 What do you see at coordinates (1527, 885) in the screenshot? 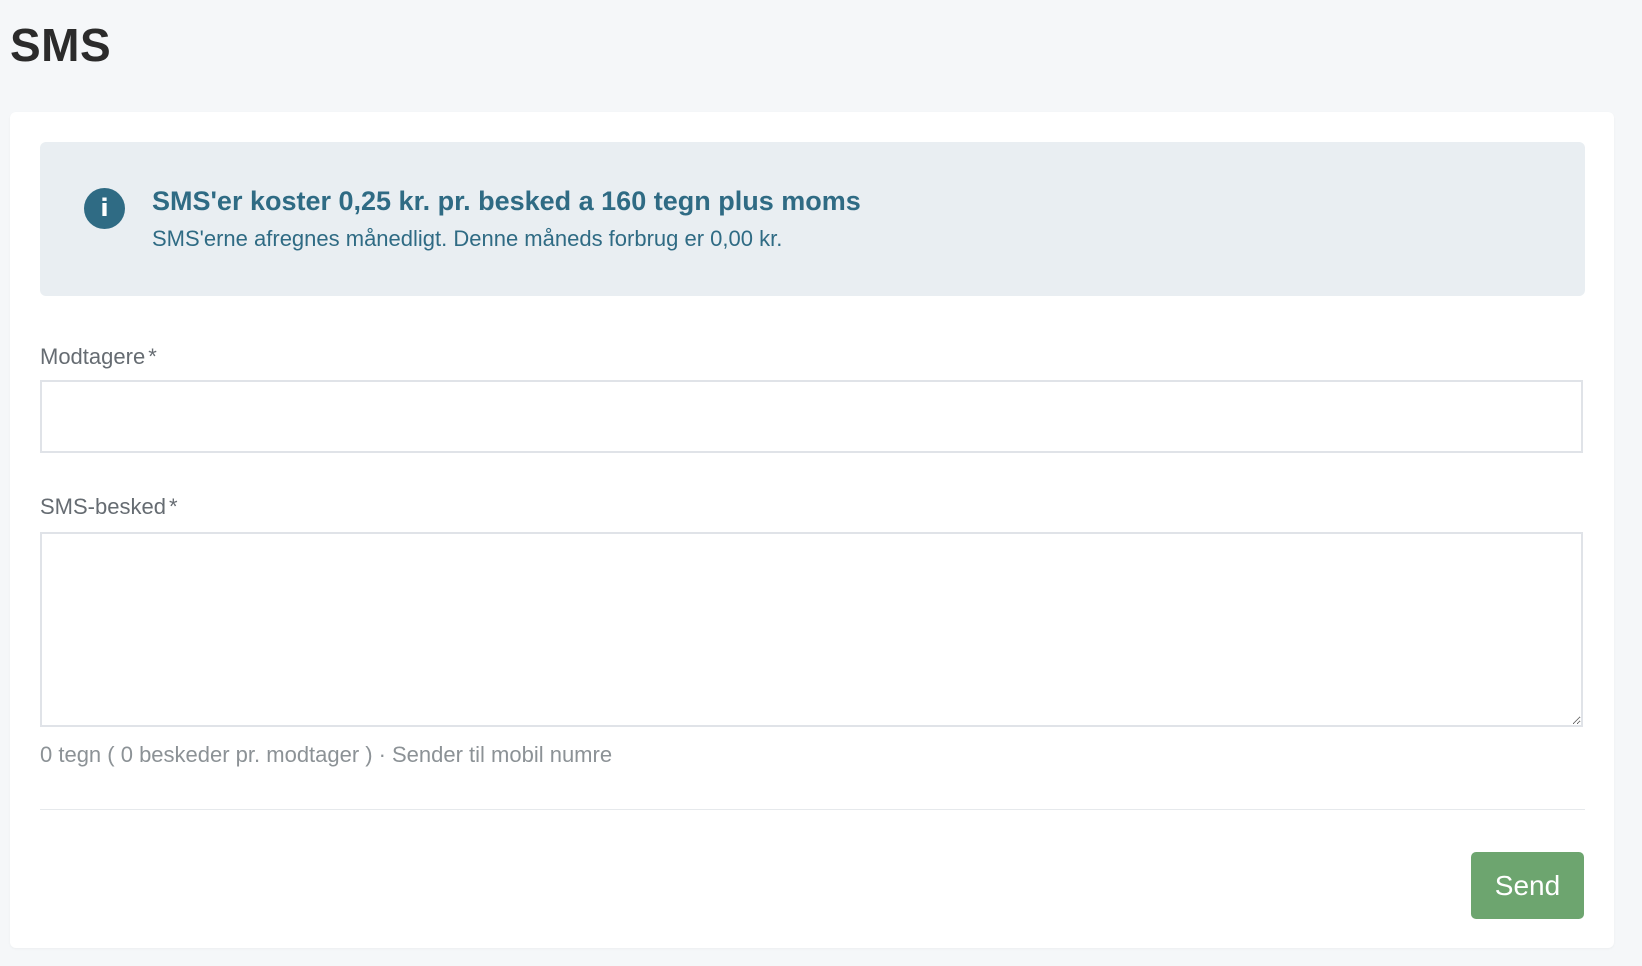
I see `send-button: Send` at bounding box center [1527, 885].